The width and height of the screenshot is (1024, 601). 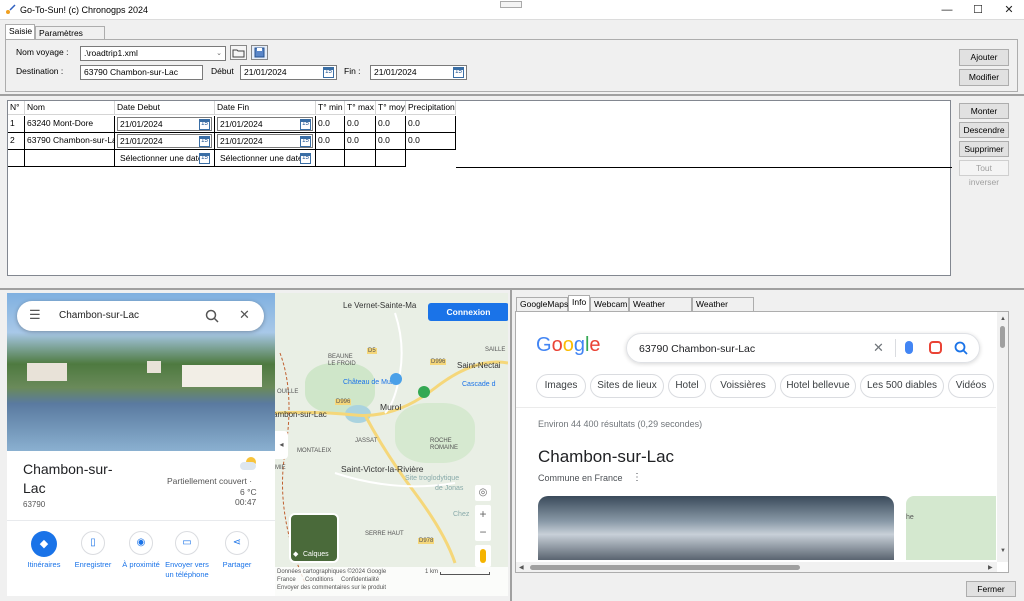 What do you see at coordinates (561, 386) in the screenshot?
I see `chip-images: Images` at bounding box center [561, 386].